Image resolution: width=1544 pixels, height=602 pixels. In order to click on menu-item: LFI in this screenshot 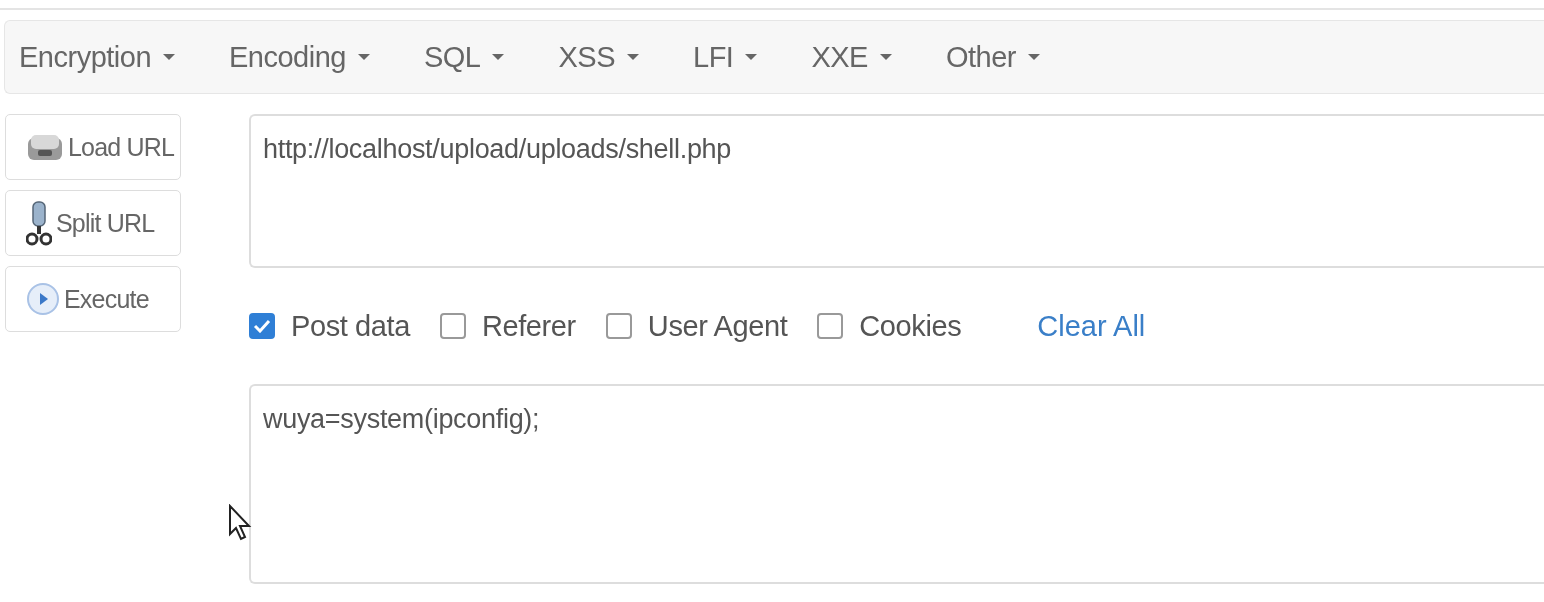, I will do `click(735, 57)`.